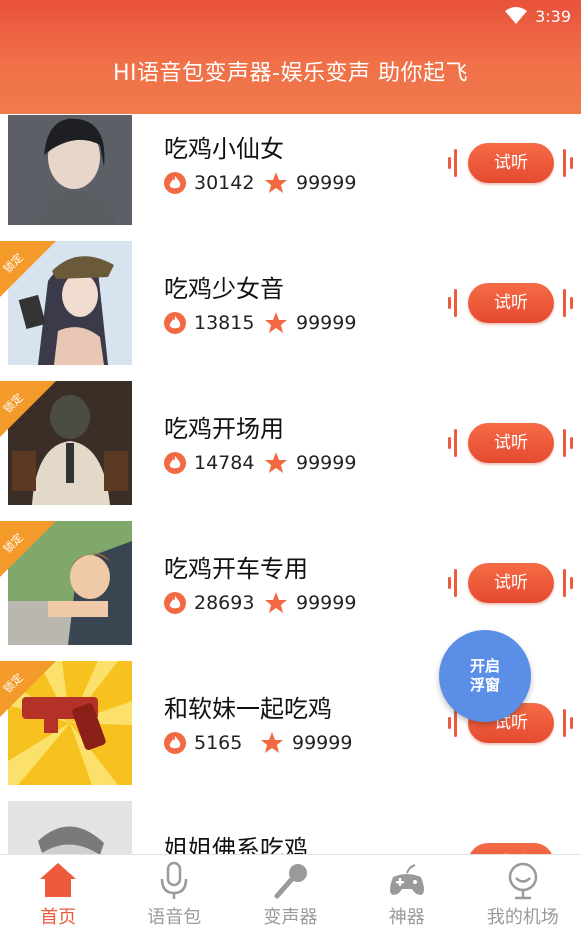 The image size is (581, 931). I want to click on list-item: 锁定 吃鸡少女音 13815 99999 试听, so click(290, 303).